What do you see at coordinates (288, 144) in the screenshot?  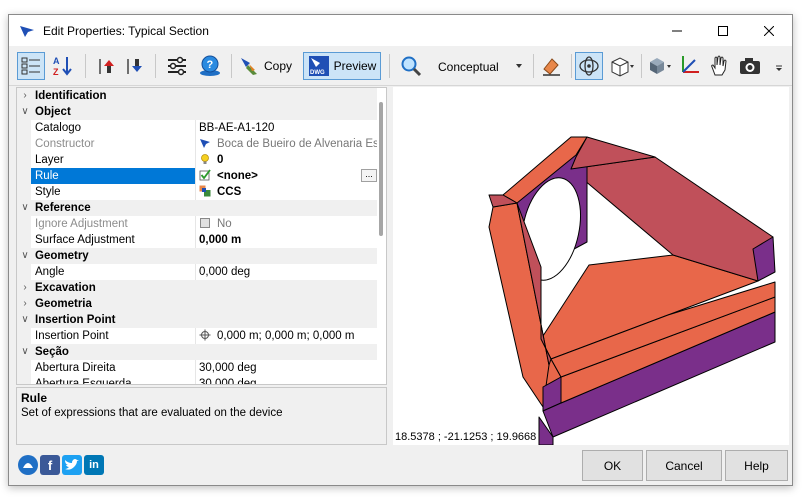 I see `property-value: Boca de Bueiro de Alvenaria Es` at bounding box center [288, 144].